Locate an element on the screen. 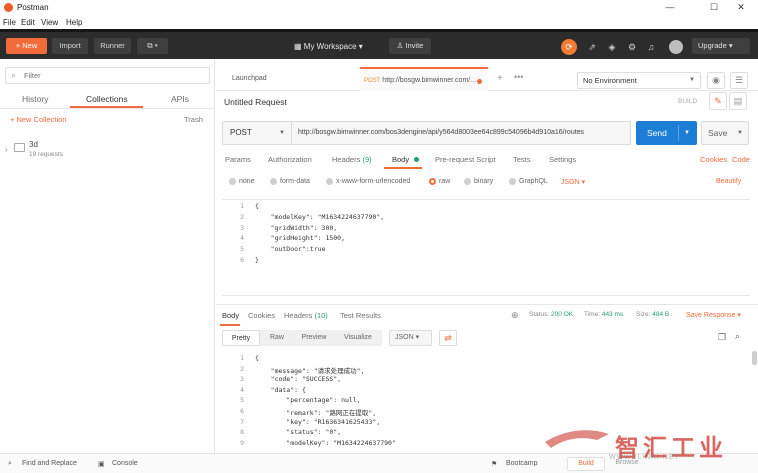 This screenshot has width=758, height=473. send-button: Send ▼ is located at coordinates (666, 133).